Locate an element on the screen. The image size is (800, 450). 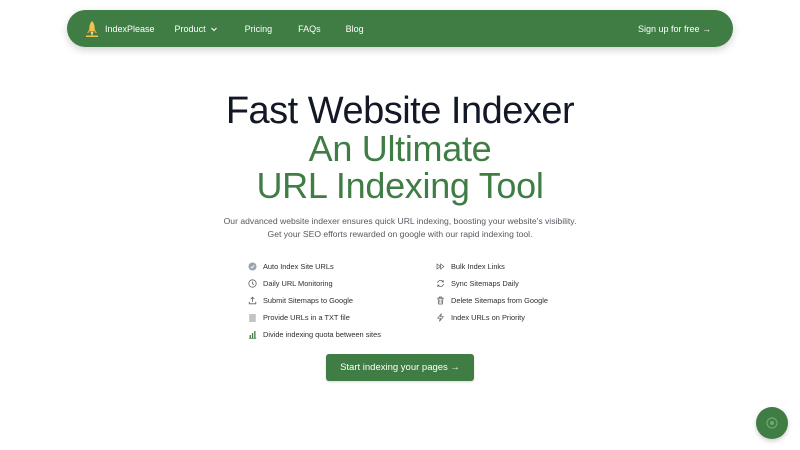
feature-label: Auto Index Site URLs is located at coordinates (298, 266).